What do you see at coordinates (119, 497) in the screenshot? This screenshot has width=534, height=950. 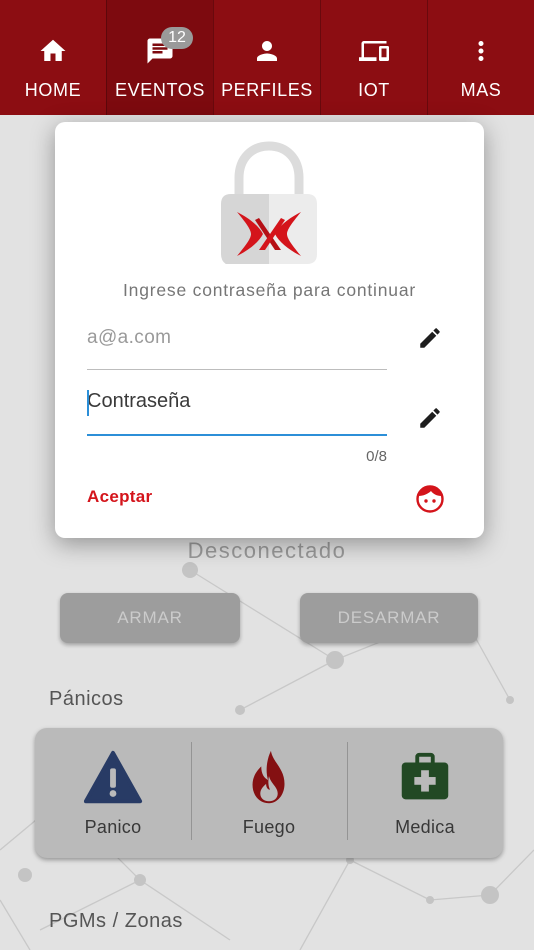 I see `accept-button: Aceptar` at bounding box center [119, 497].